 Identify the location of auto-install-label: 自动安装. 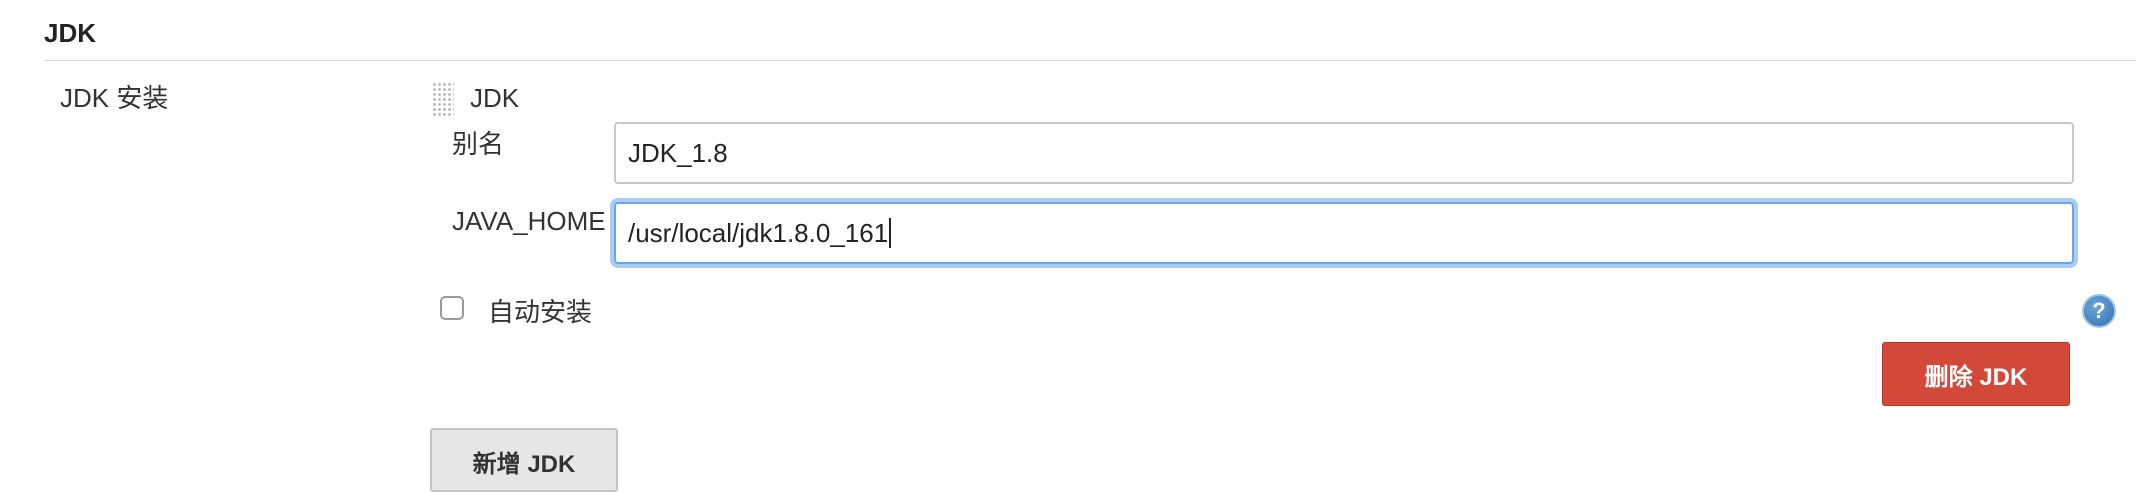
(540, 310).